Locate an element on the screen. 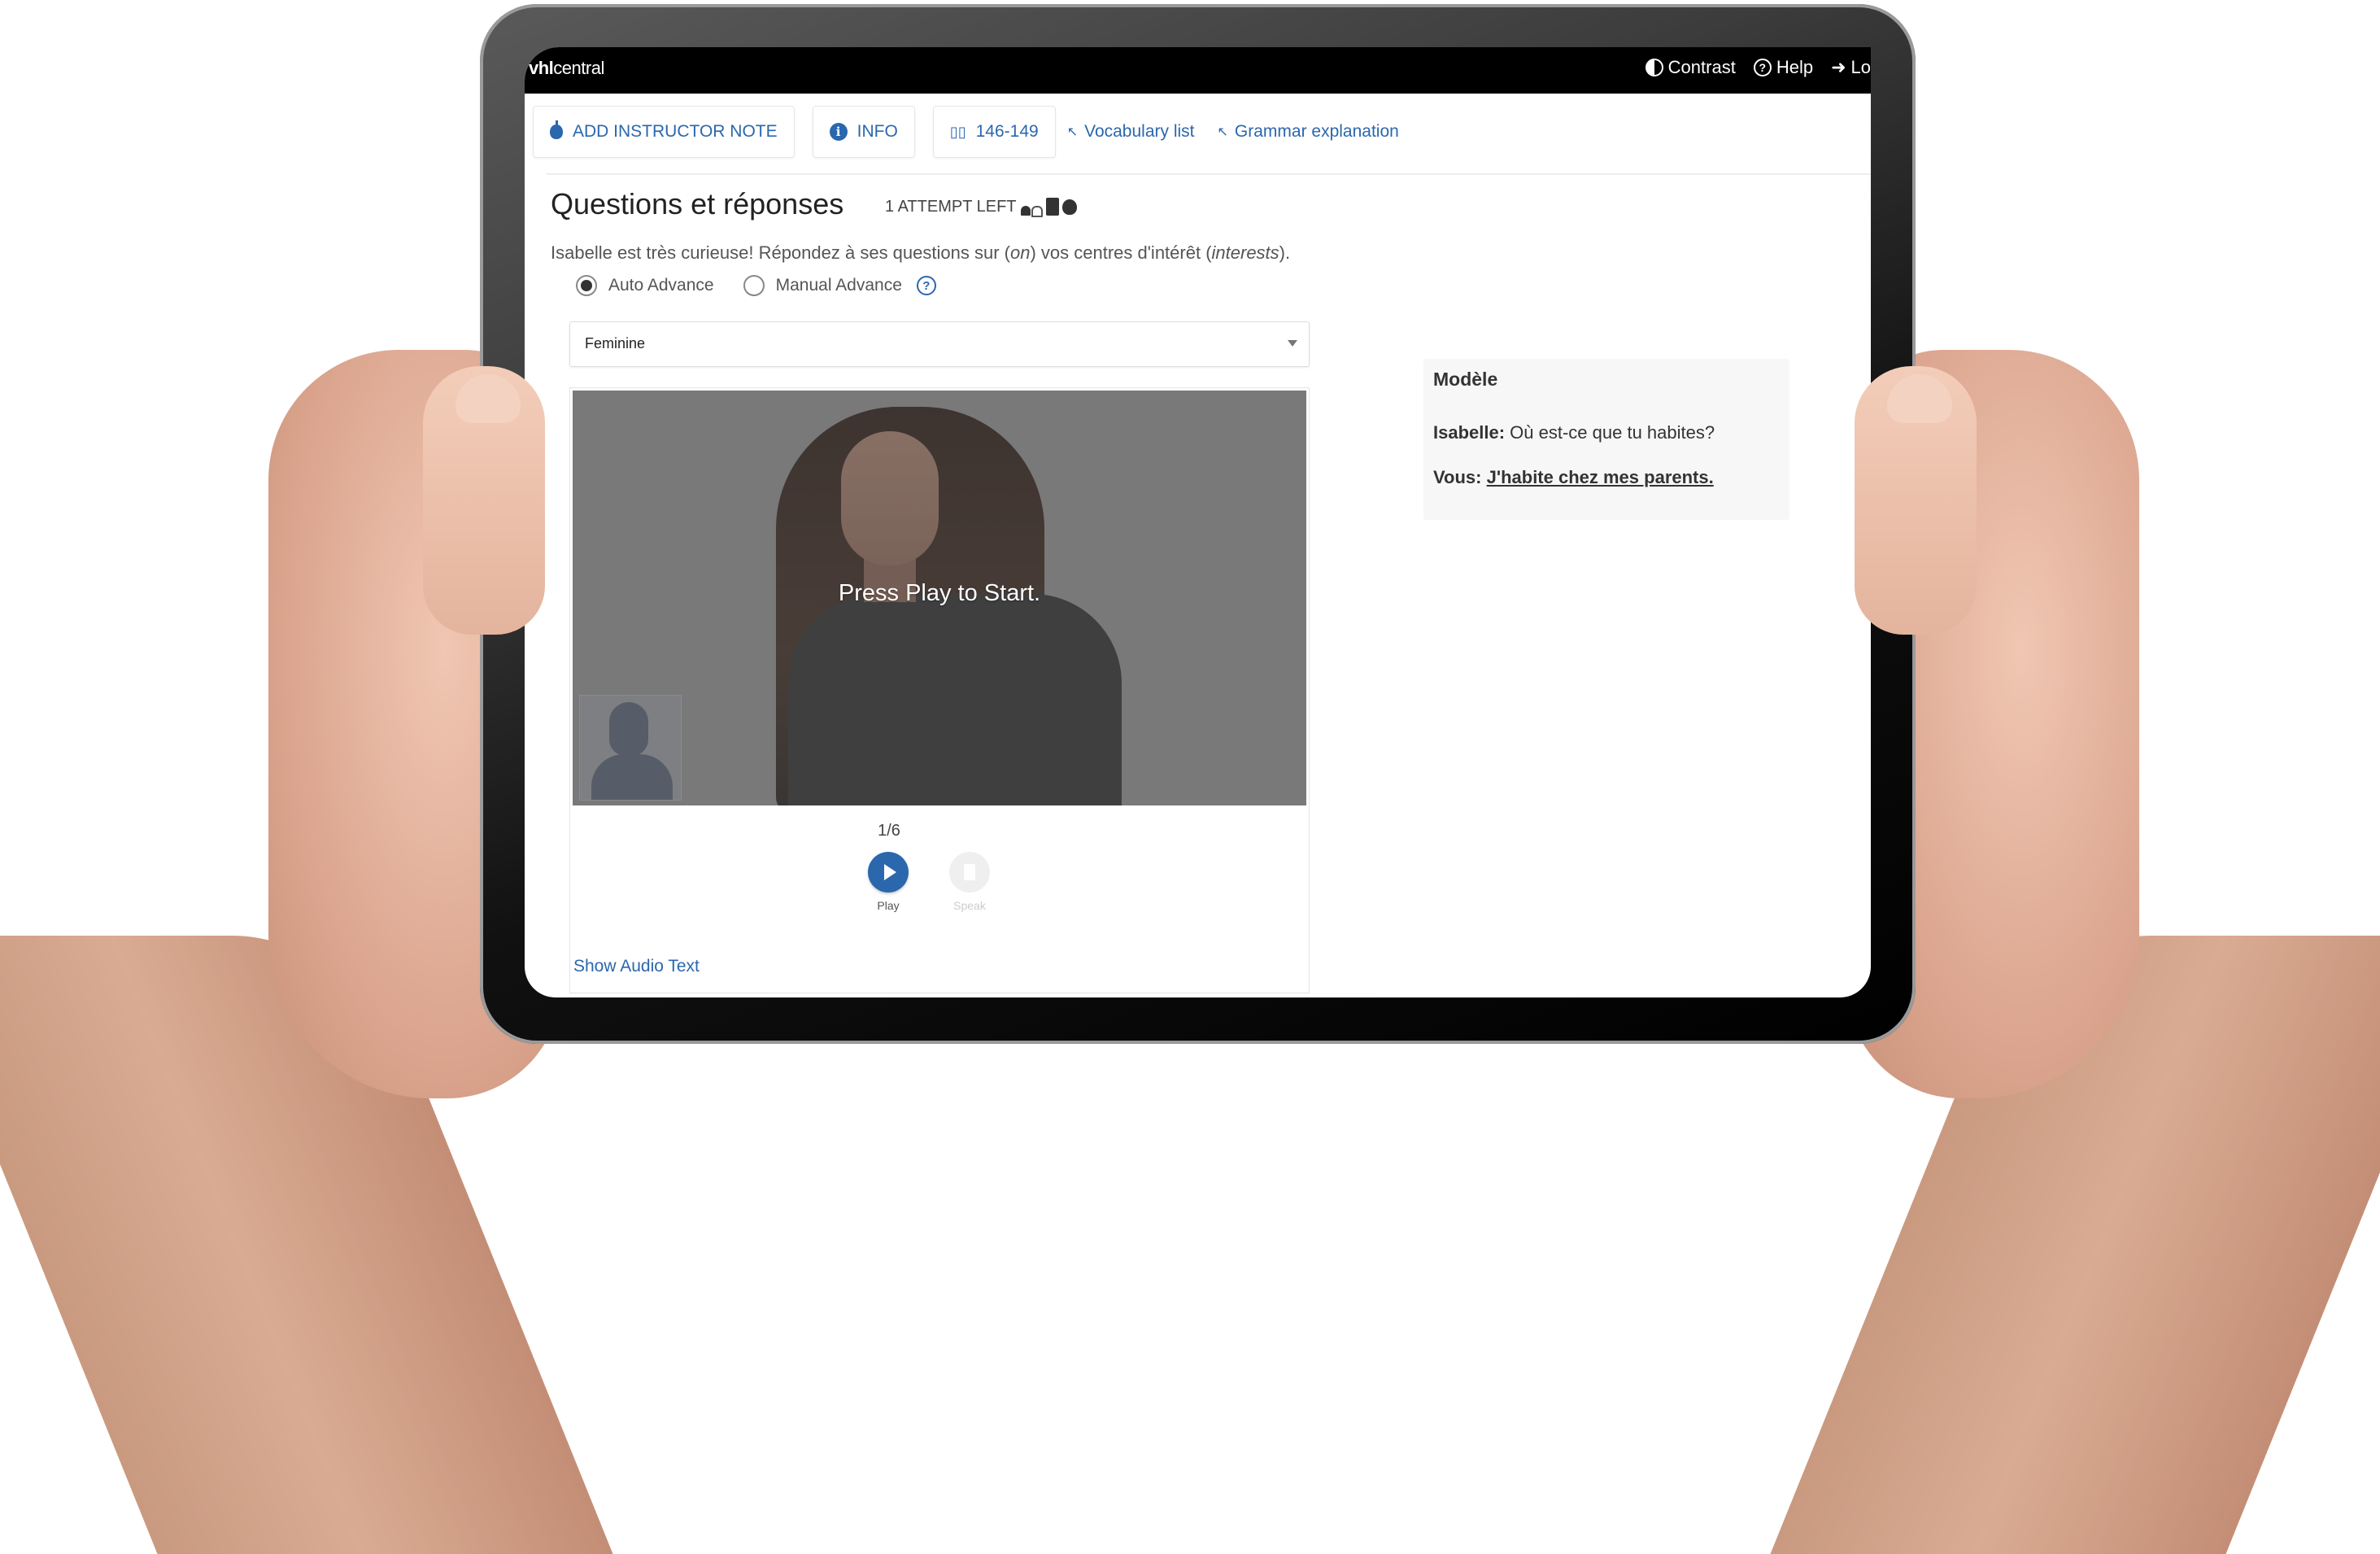  manual-advance-label: Manual Advance is located at coordinates (839, 285).